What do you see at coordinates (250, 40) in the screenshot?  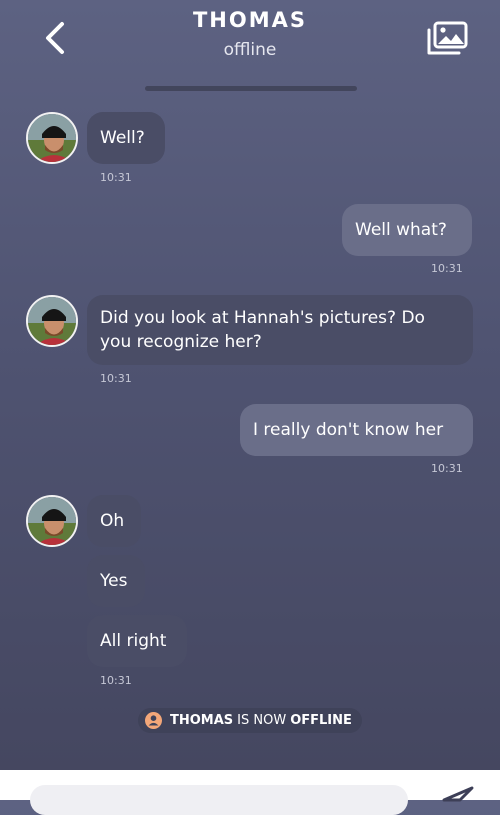 I see `chat-header: THOMAS offline` at bounding box center [250, 40].